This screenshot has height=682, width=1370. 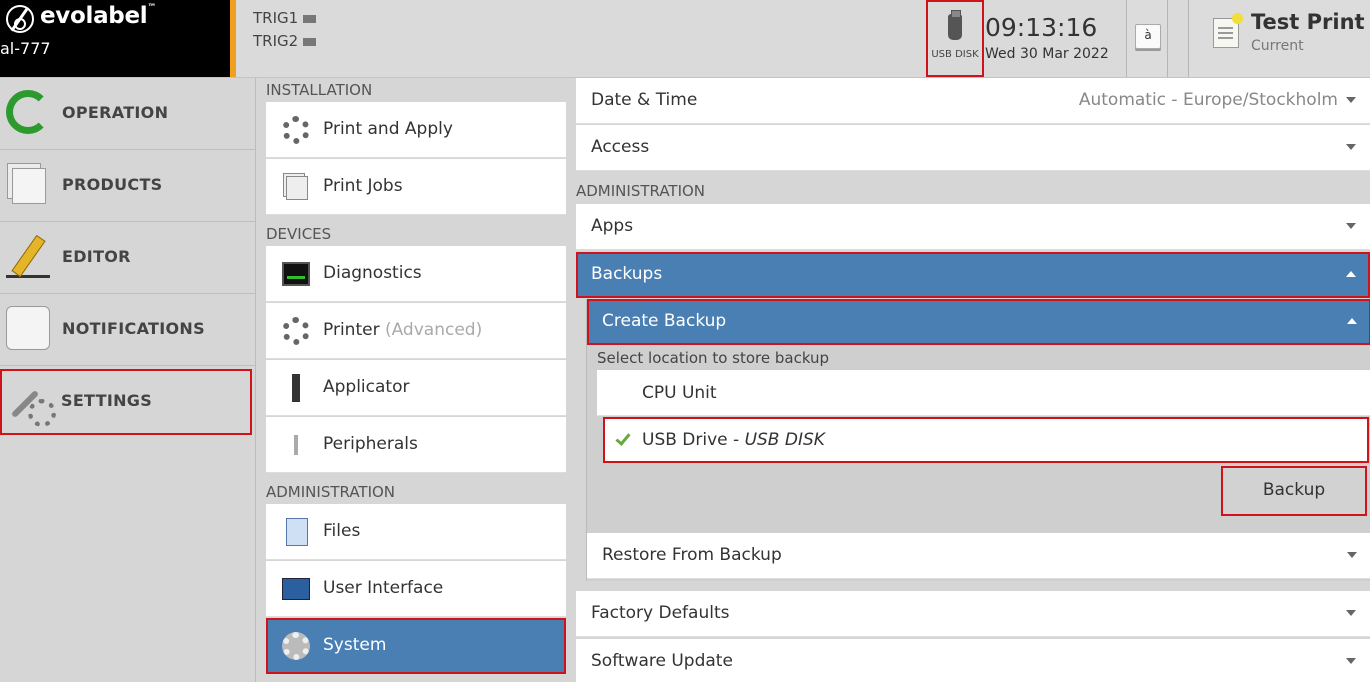 What do you see at coordinates (973, 101) in the screenshot?
I see `row-date-time: Date & Time Automatic - Europe/Stockholm` at bounding box center [973, 101].